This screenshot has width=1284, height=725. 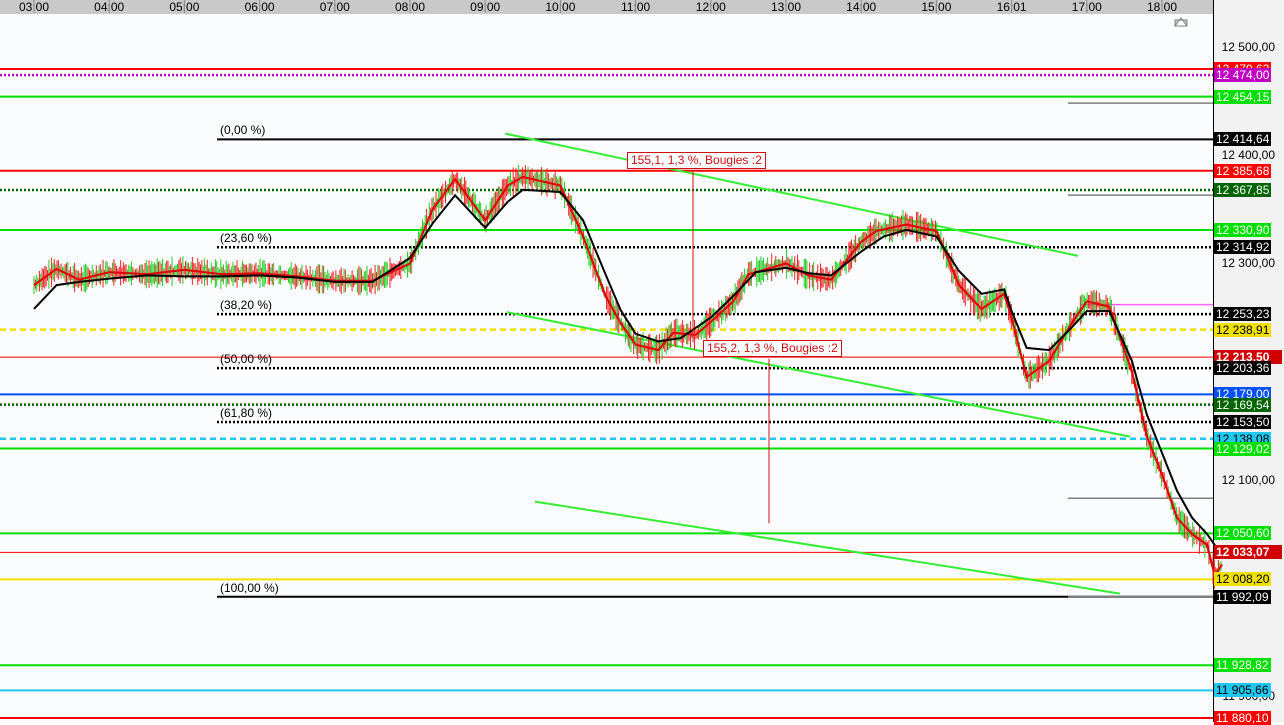 What do you see at coordinates (696, 160) in the screenshot?
I see `measurement-annotation: 155,1, 1,3 %, Bougies :2` at bounding box center [696, 160].